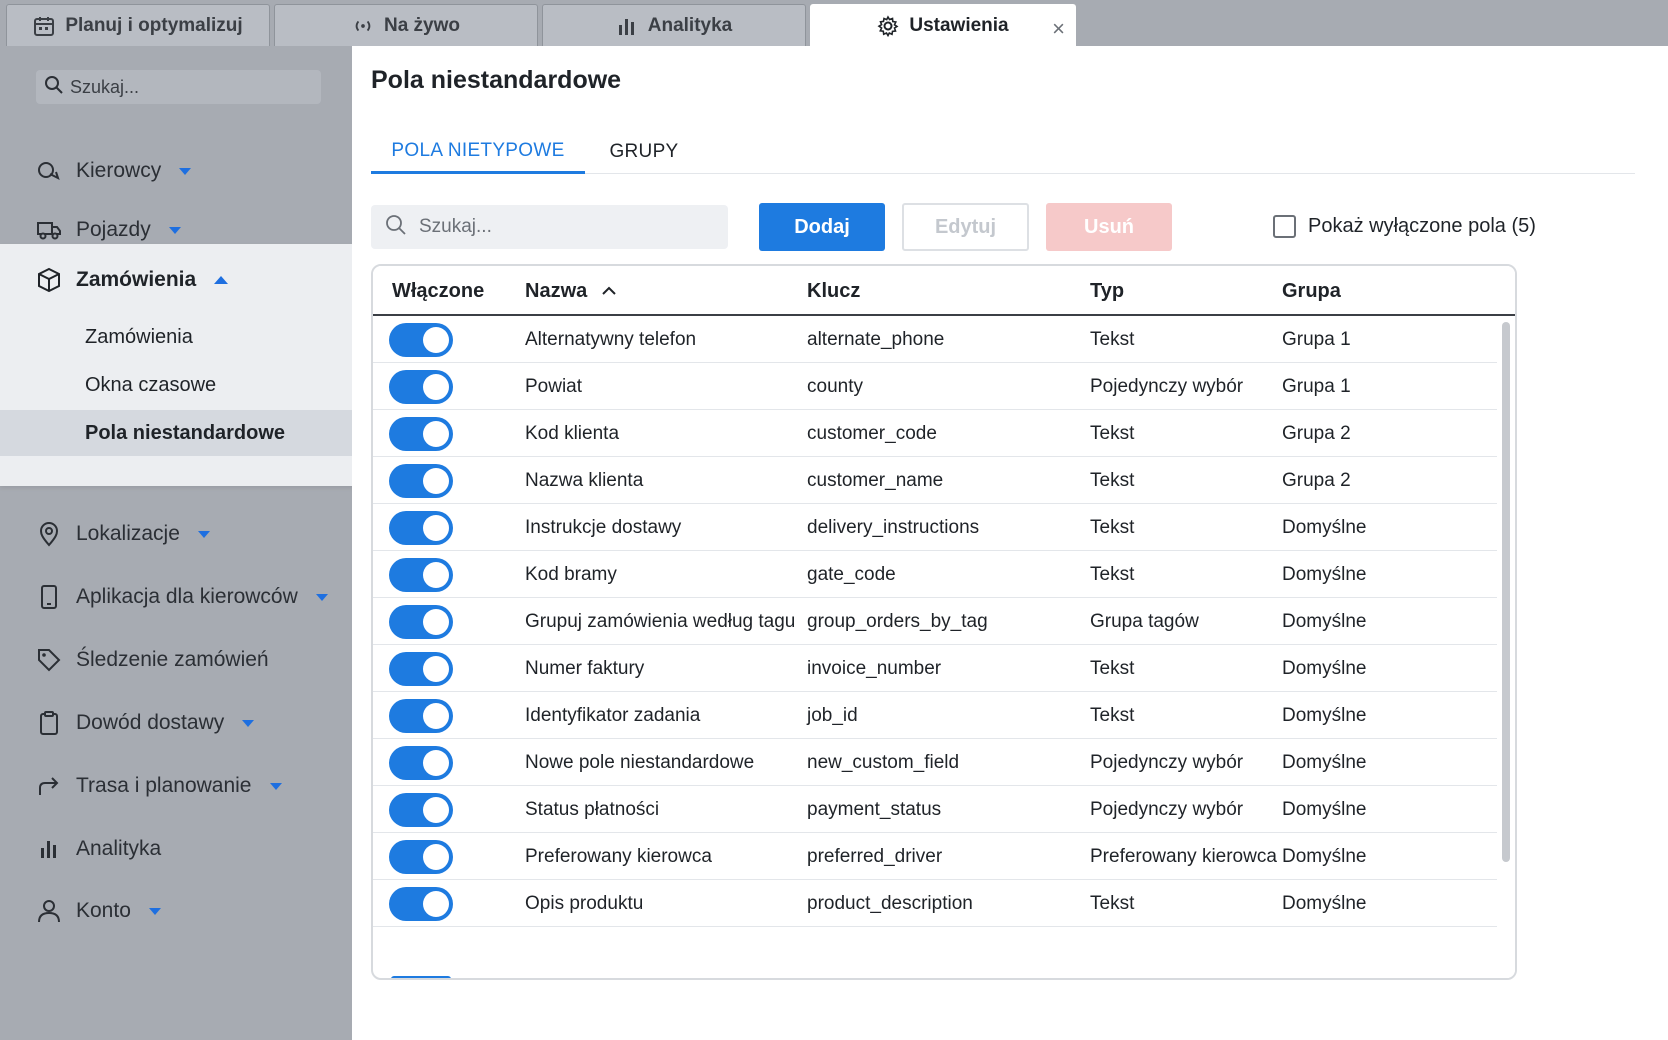 This screenshot has width=1668, height=1040. I want to click on cell-group: Grupa 2, so click(1316, 480).